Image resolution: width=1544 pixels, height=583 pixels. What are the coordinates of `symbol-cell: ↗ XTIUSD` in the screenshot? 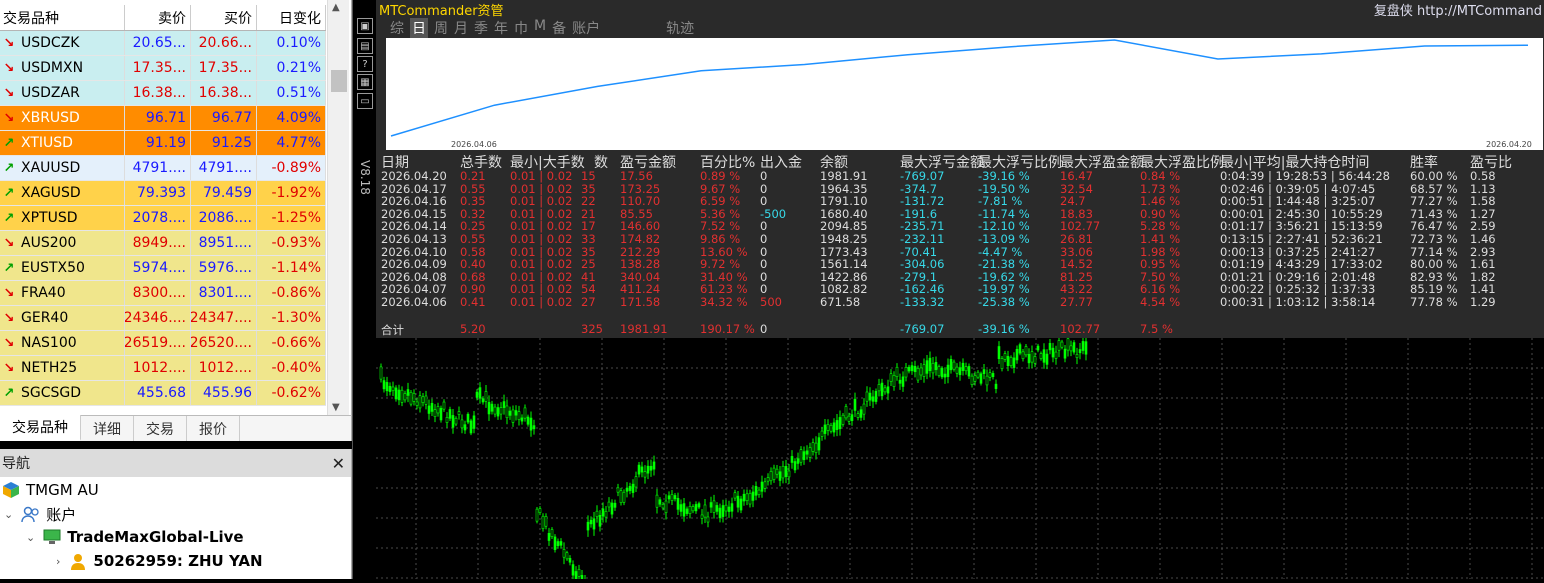 It's located at (62, 143).